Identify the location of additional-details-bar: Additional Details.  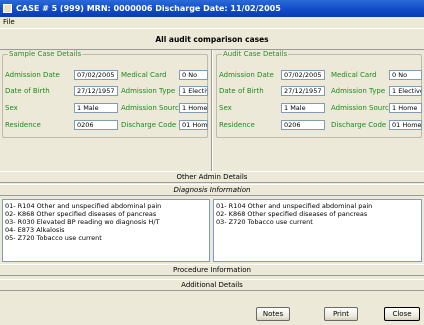
(212, 285).